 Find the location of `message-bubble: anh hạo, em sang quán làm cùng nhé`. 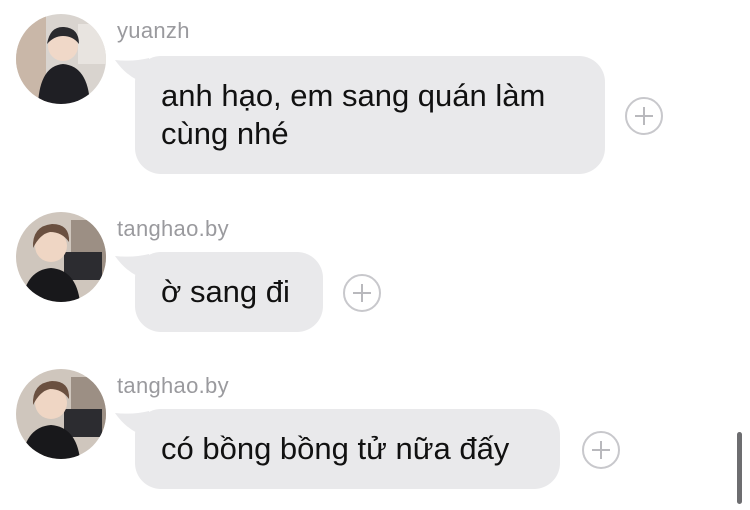

message-bubble: anh hạo, em sang quán làm cùng nhé is located at coordinates (370, 115).